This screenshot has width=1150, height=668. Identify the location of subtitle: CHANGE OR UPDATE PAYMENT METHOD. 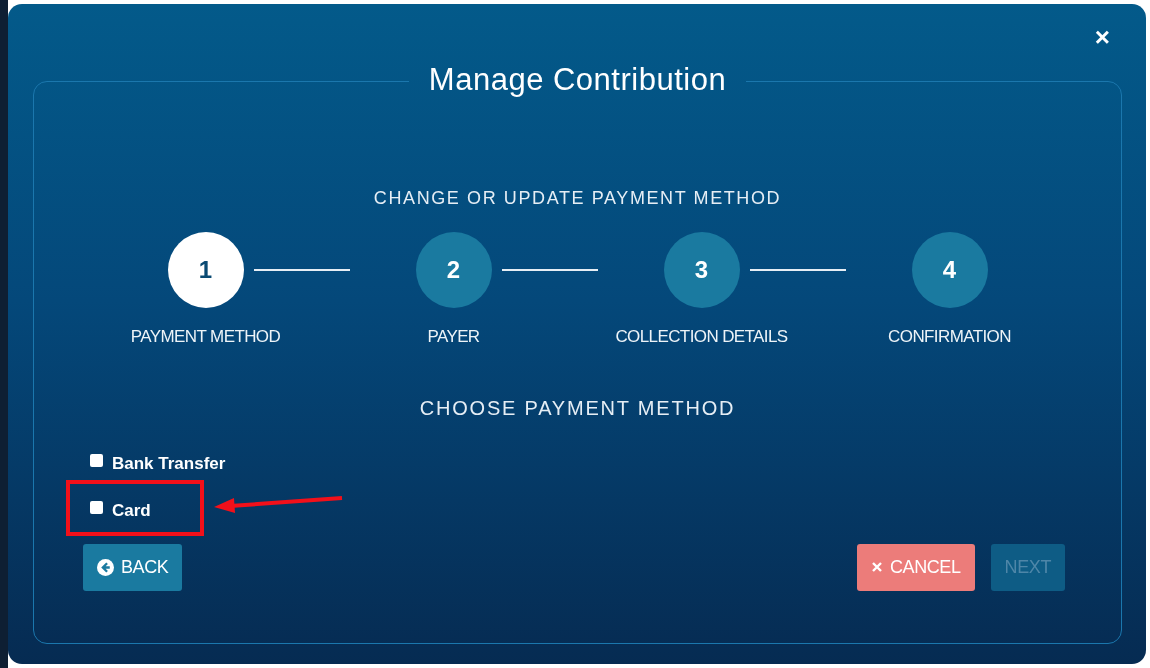
(577, 198).